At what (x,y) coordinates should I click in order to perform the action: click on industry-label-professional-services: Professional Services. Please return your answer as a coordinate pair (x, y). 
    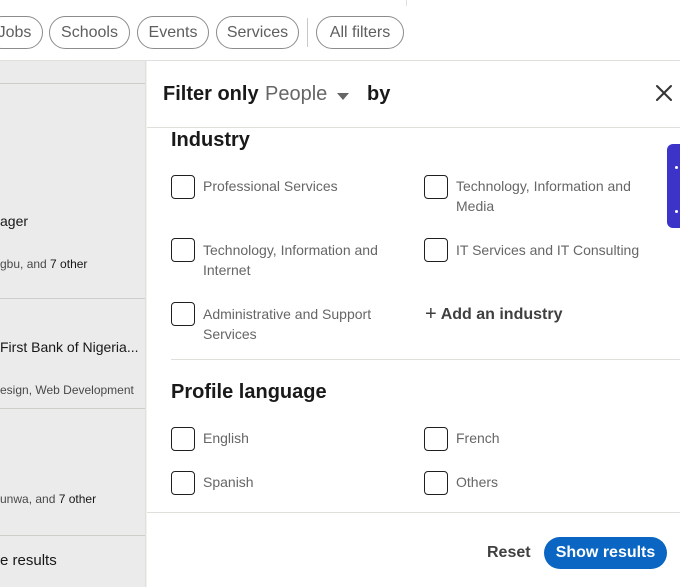
    Looking at the image, I should click on (303, 186).